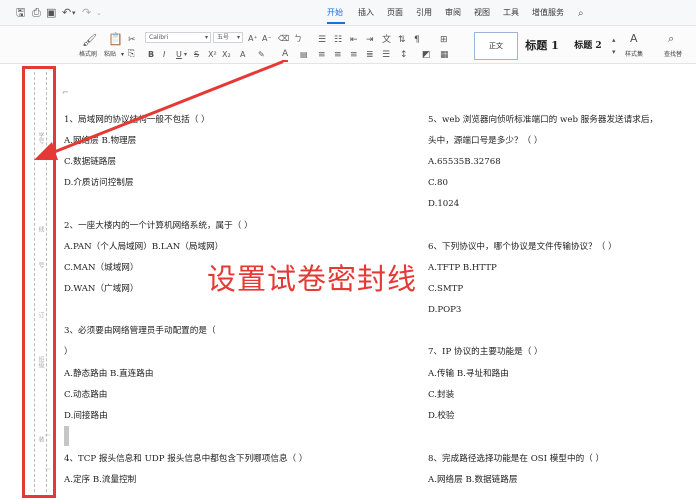 The height and width of the screenshot is (500, 696). Describe the element at coordinates (522, 247) in the screenshot. I see `question-line: 6、下列协议中，哪个协议是文件传输协议？（ ）` at that location.